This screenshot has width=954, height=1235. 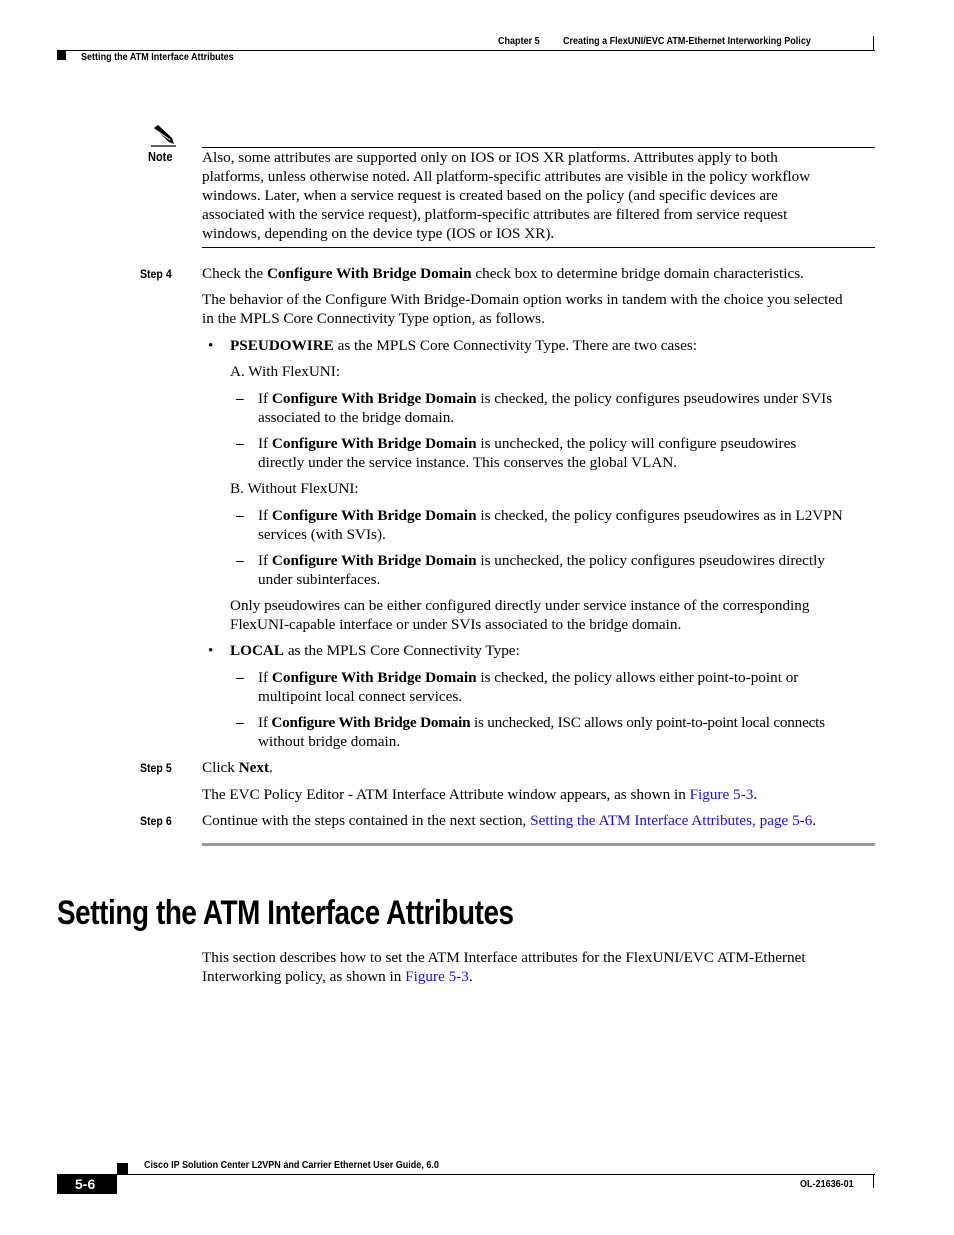 I want to click on step-5-label: Step 5, so click(x=156, y=768).